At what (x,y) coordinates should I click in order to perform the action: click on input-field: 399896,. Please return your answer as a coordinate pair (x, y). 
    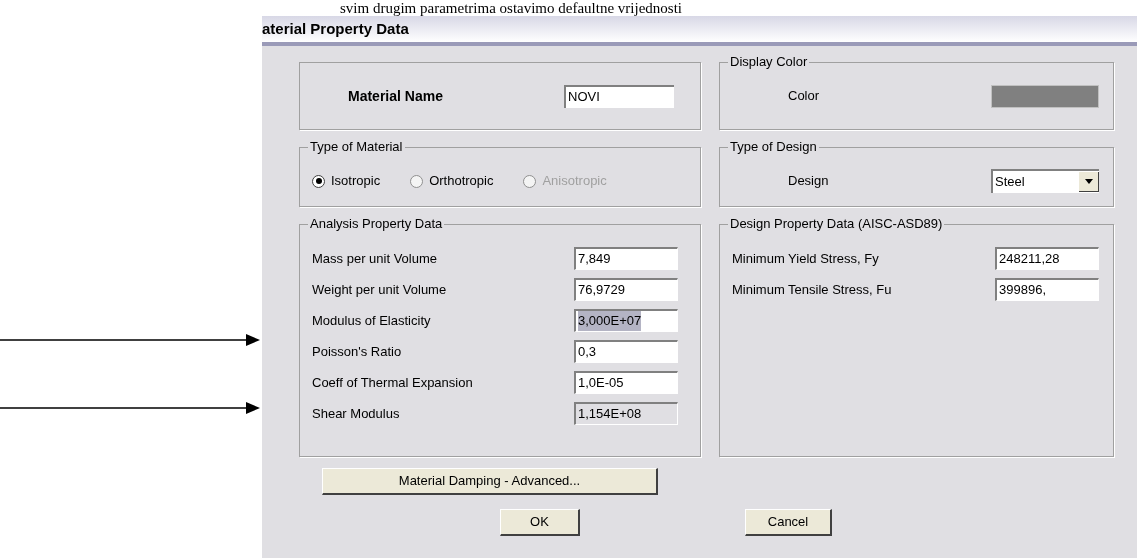
    Looking at the image, I should click on (1047, 289).